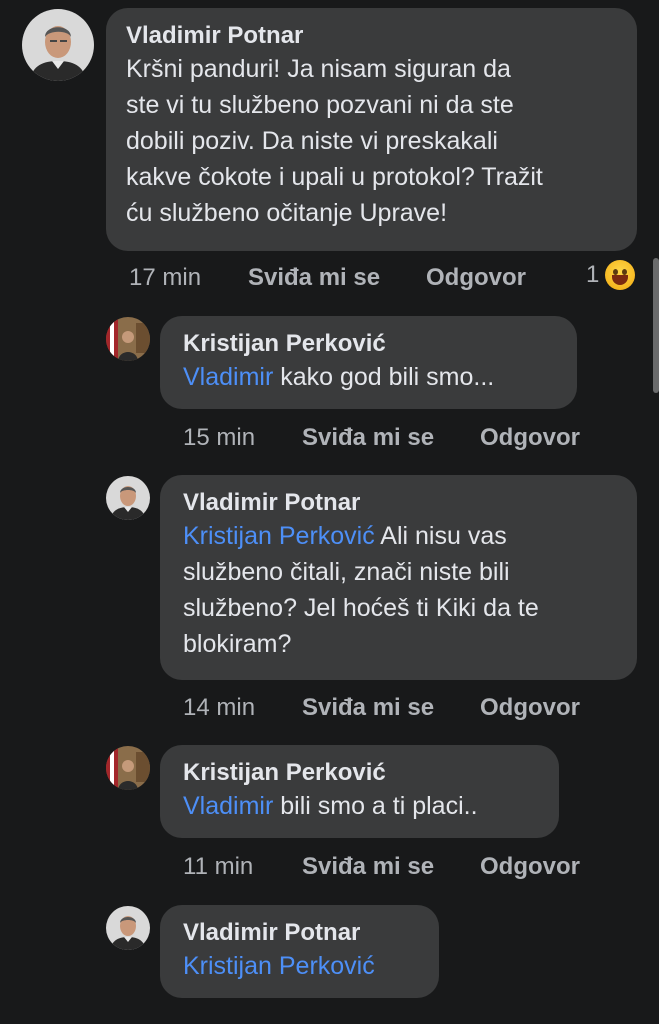  Describe the element at coordinates (346, 572) in the screenshot. I see `comment-text-line: službeno čitali, znači niste bili` at that location.